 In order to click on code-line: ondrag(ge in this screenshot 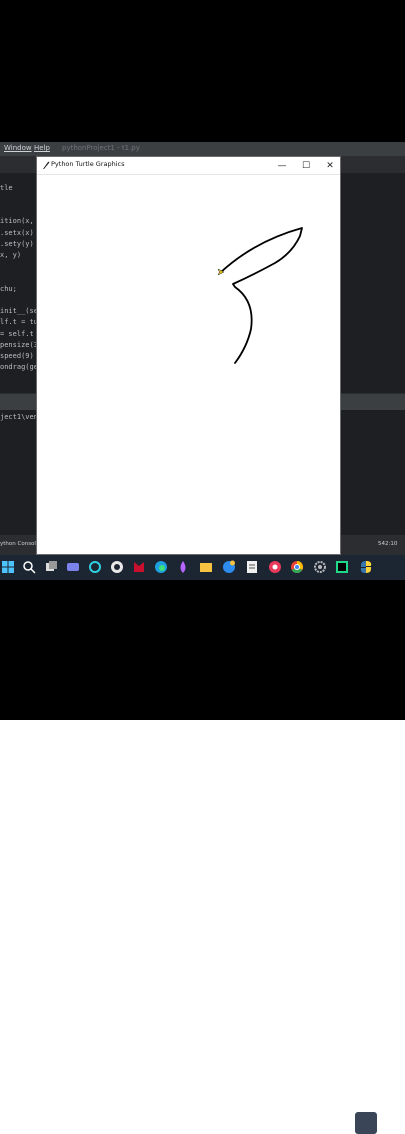, I will do `click(19, 367)`.